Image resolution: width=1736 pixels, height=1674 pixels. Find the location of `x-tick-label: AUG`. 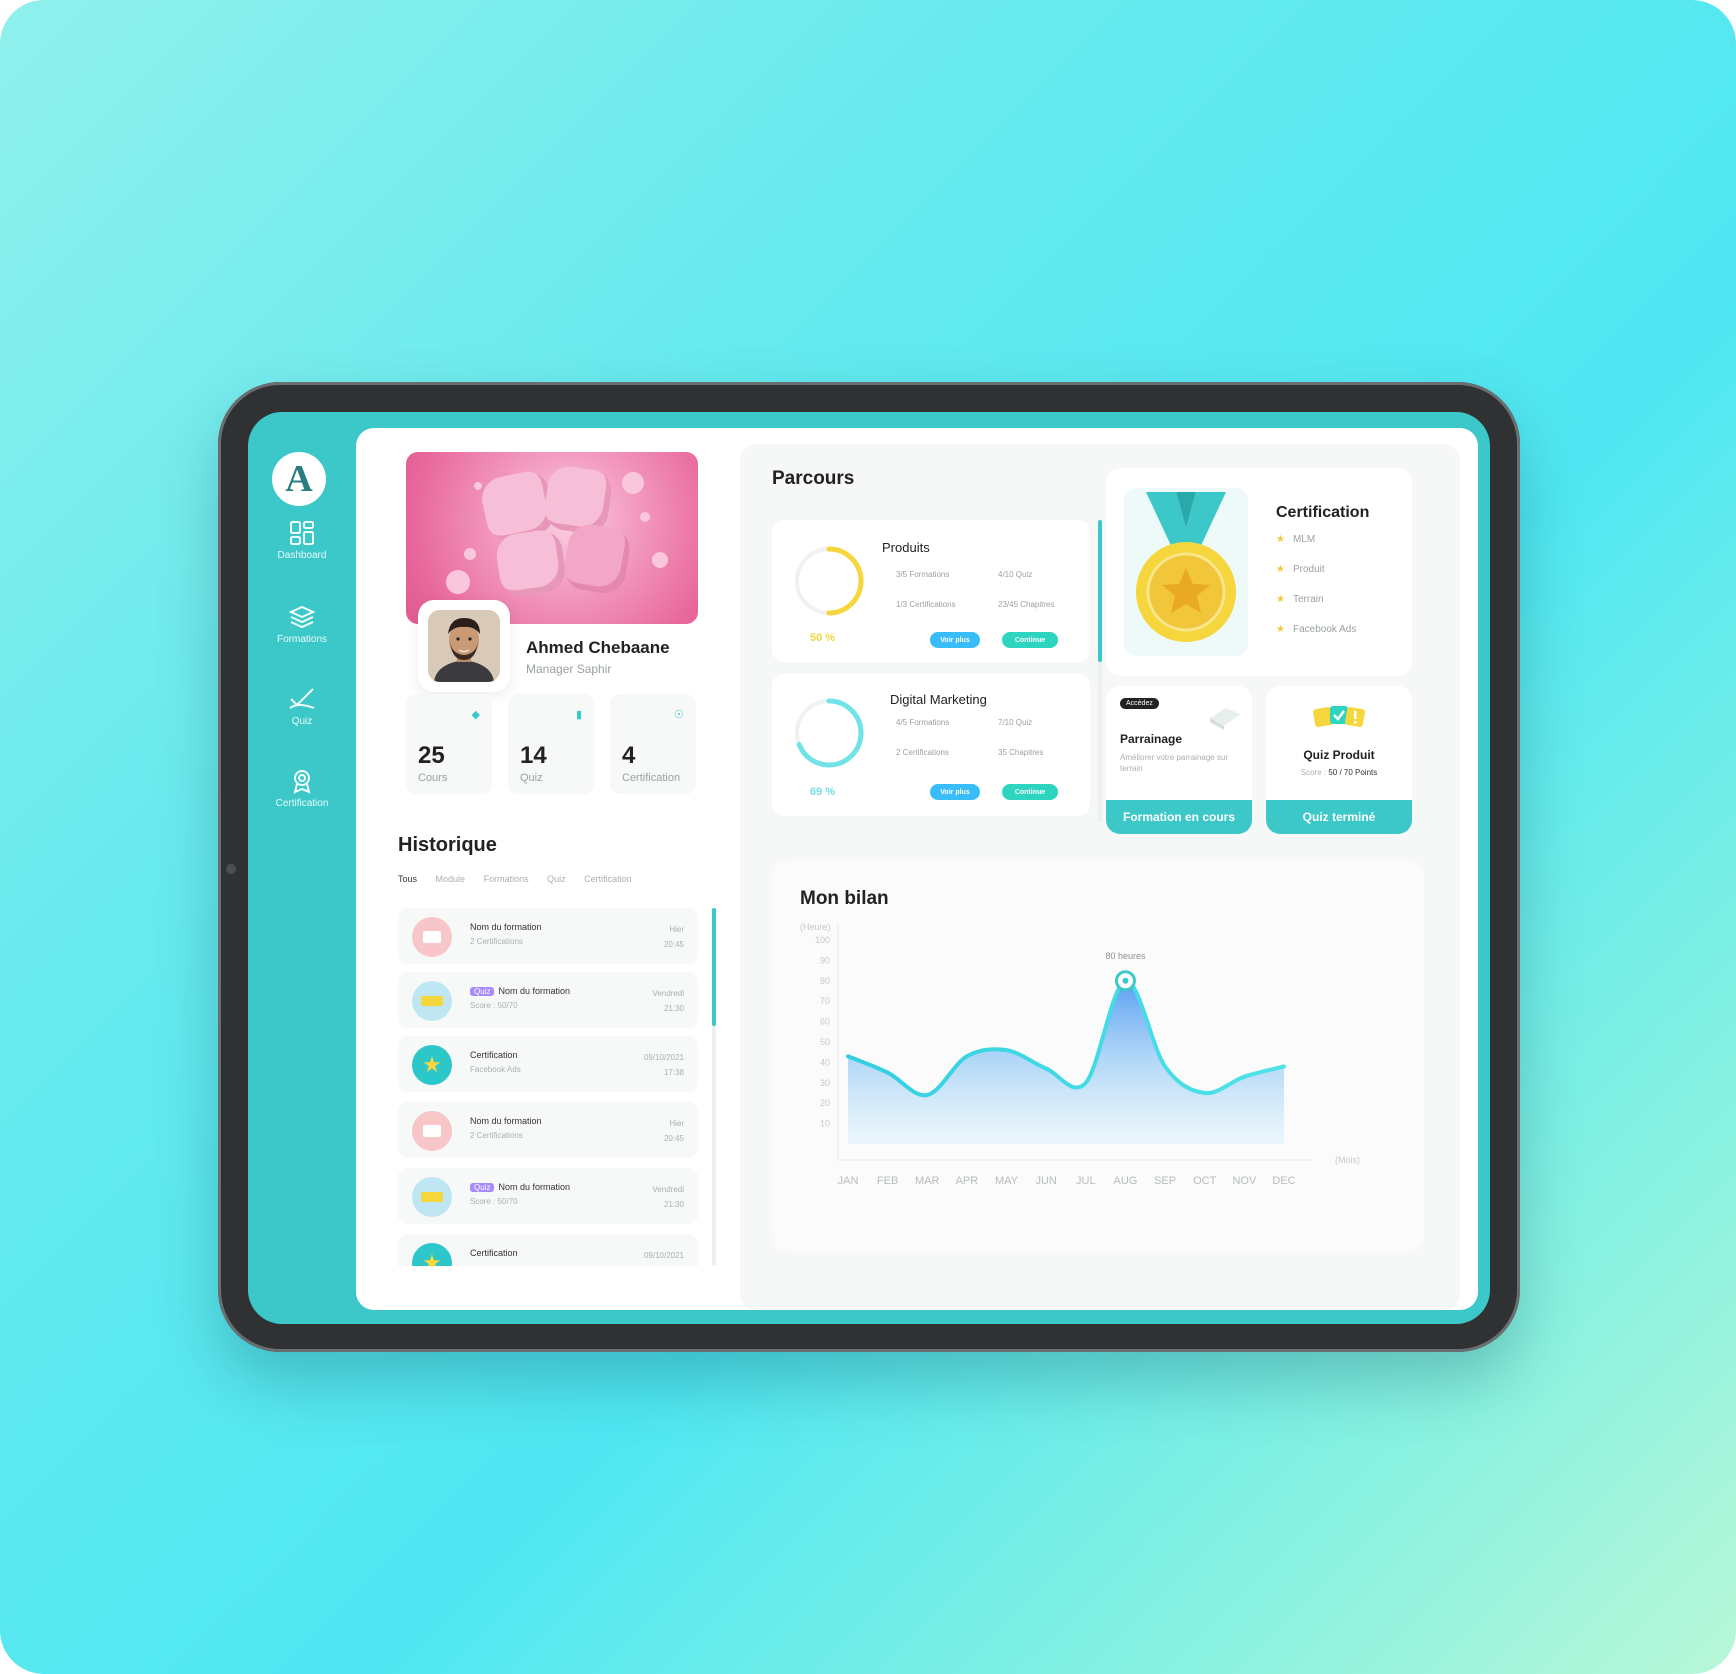

x-tick-label: AUG is located at coordinates (1126, 1181).